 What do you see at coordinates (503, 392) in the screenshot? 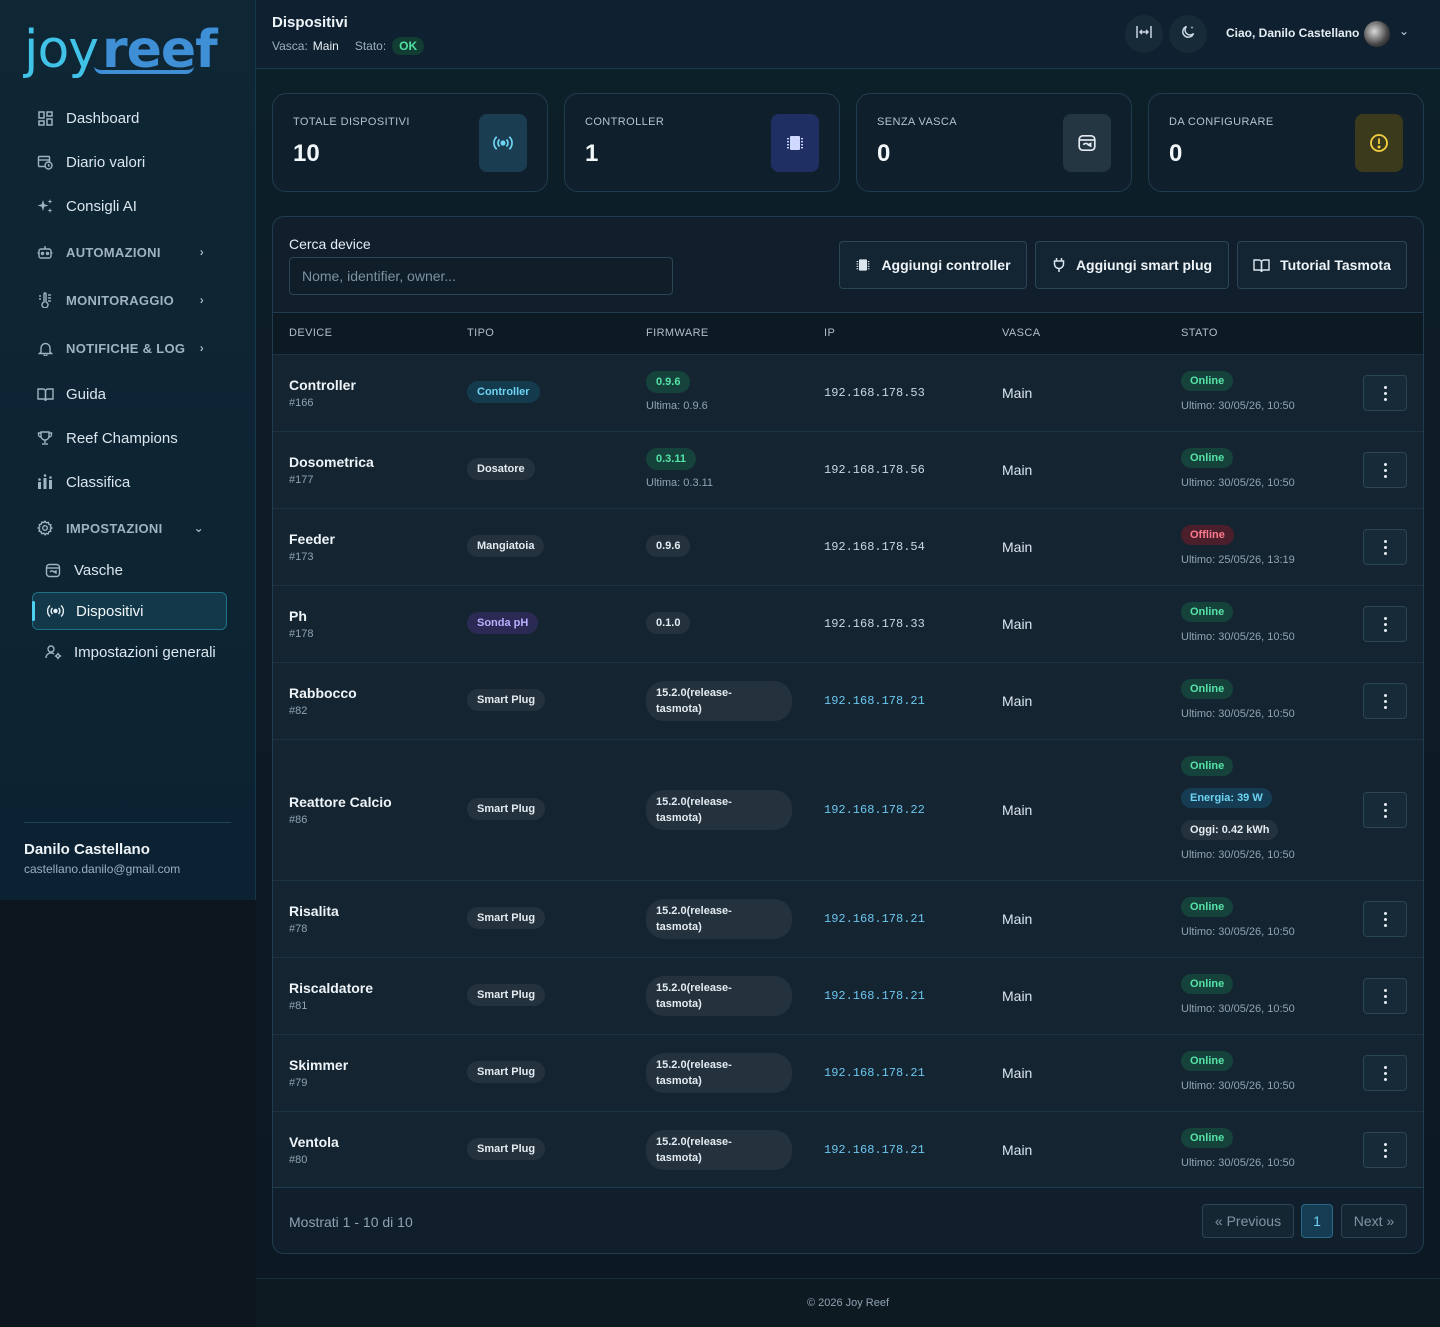
I see `type-badge: Controller` at bounding box center [503, 392].